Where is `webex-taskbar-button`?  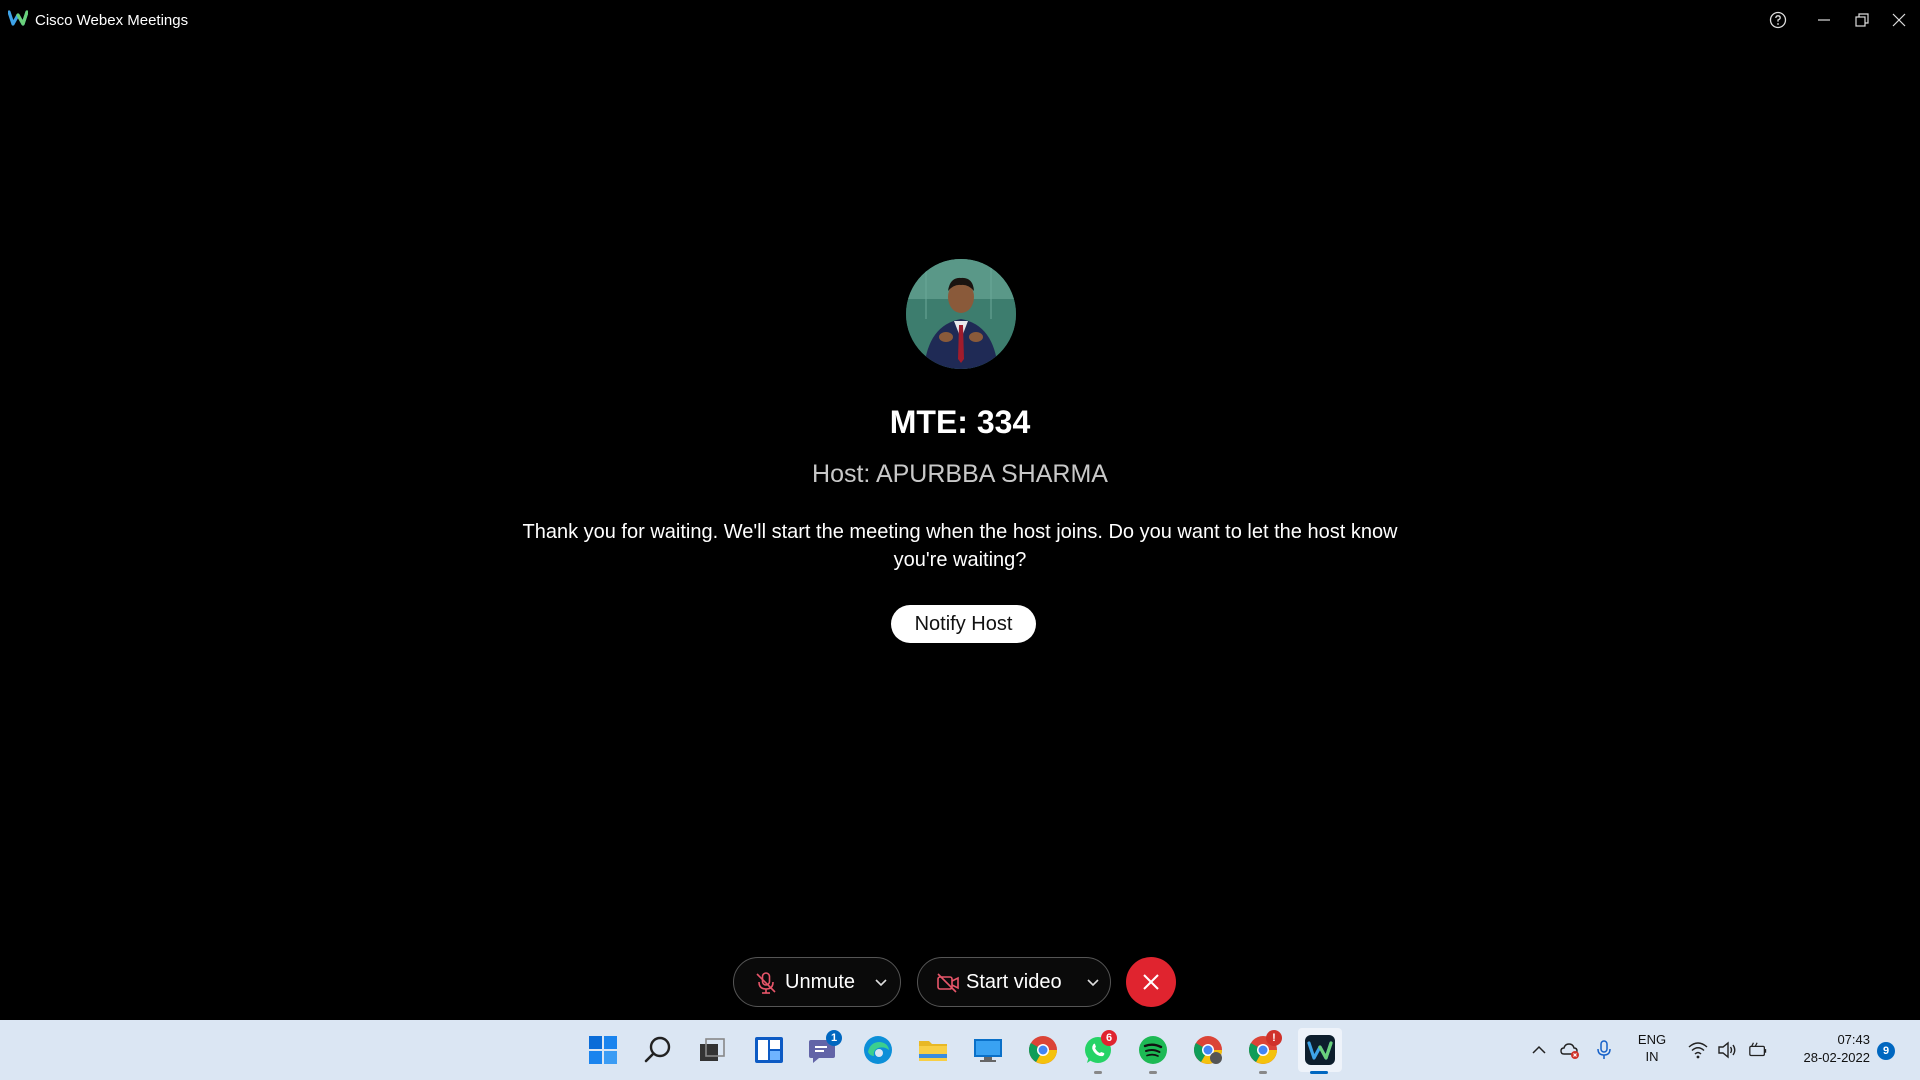
webex-taskbar-button is located at coordinates (1320, 1050).